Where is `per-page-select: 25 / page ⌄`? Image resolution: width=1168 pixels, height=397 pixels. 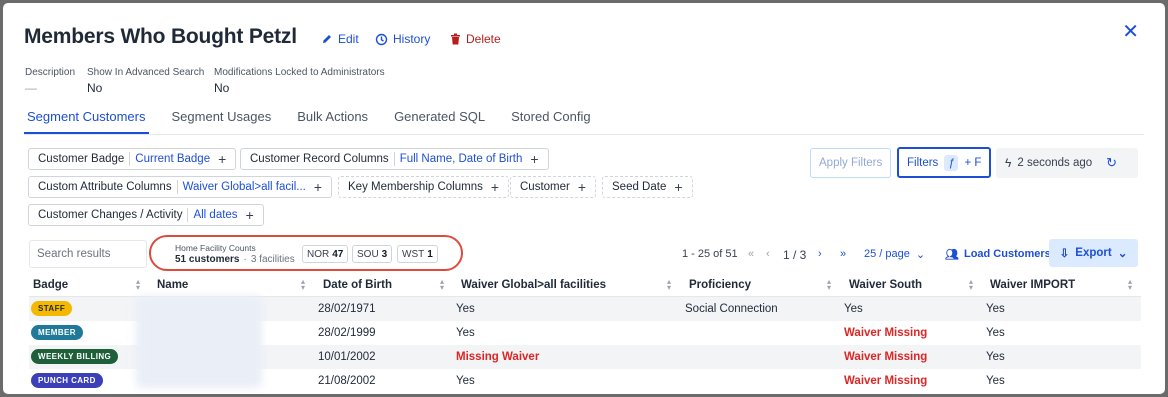
per-page-select: 25 / page ⌄ is located at coordinates (894, 254).